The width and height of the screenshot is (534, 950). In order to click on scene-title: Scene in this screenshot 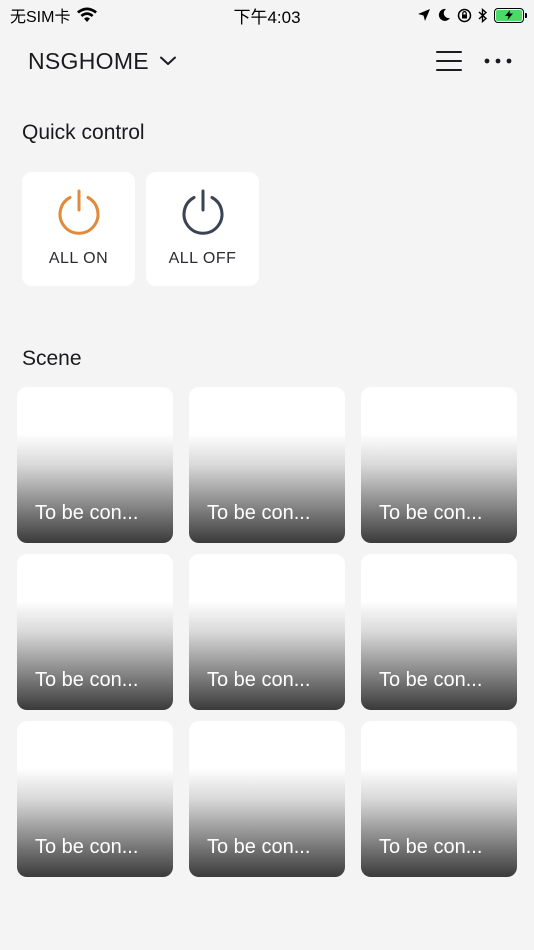, I will do `click(52, 358)`.